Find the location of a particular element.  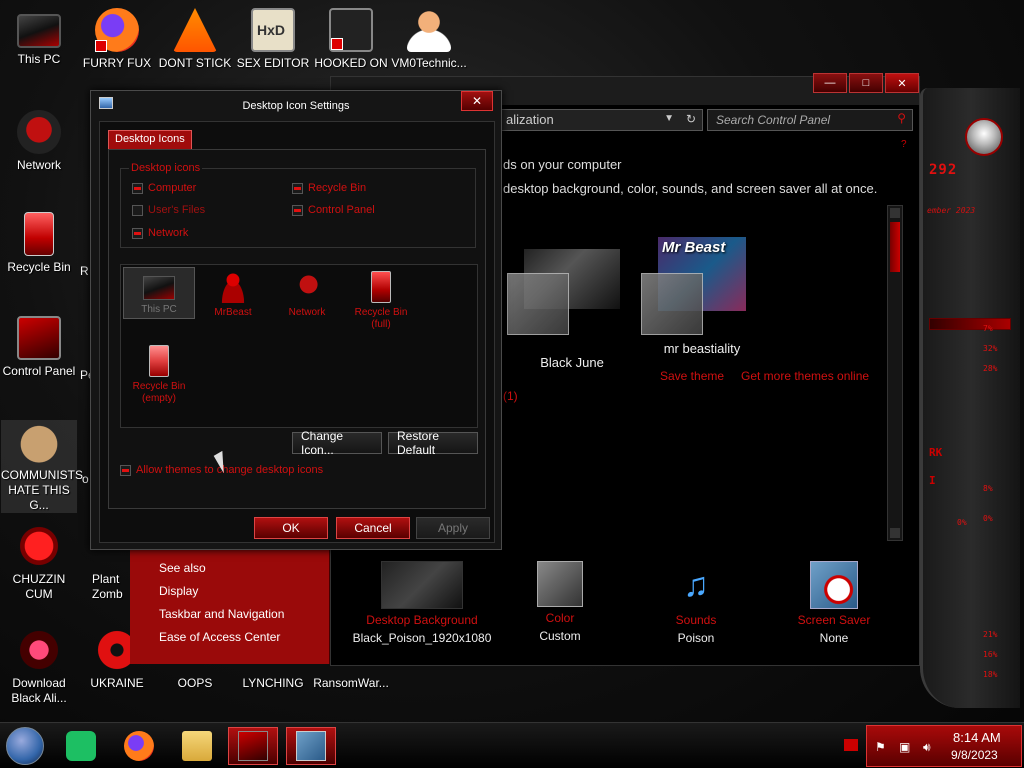

scroll-up-button is located at coordinates (895, 213).